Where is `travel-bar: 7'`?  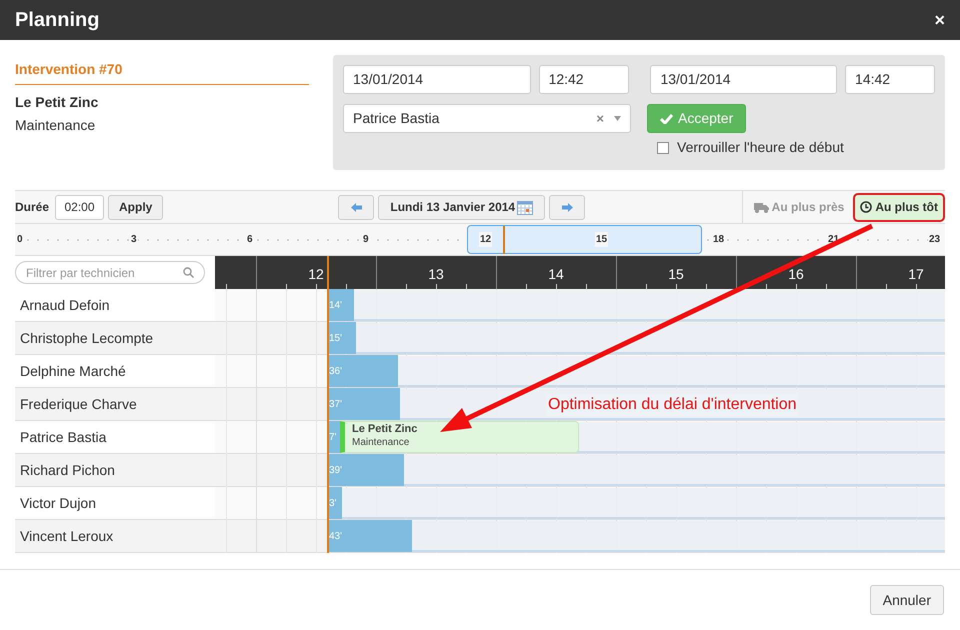
travel-bar: 7' is located at coordinates (334, 437).